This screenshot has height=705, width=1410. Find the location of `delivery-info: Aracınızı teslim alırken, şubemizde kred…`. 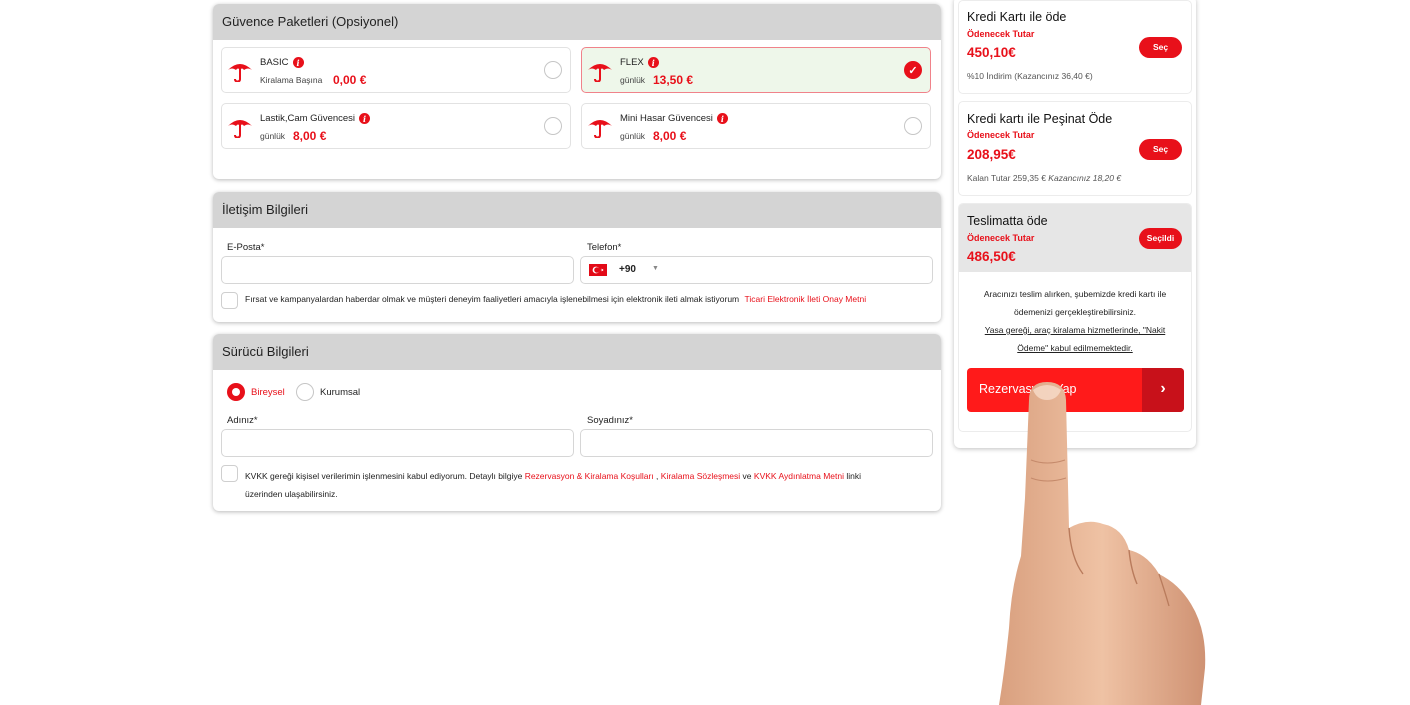

delivery-info: Aracınızı teslim alırken, şubemizde kred… is located at coordinates (1075, 321).